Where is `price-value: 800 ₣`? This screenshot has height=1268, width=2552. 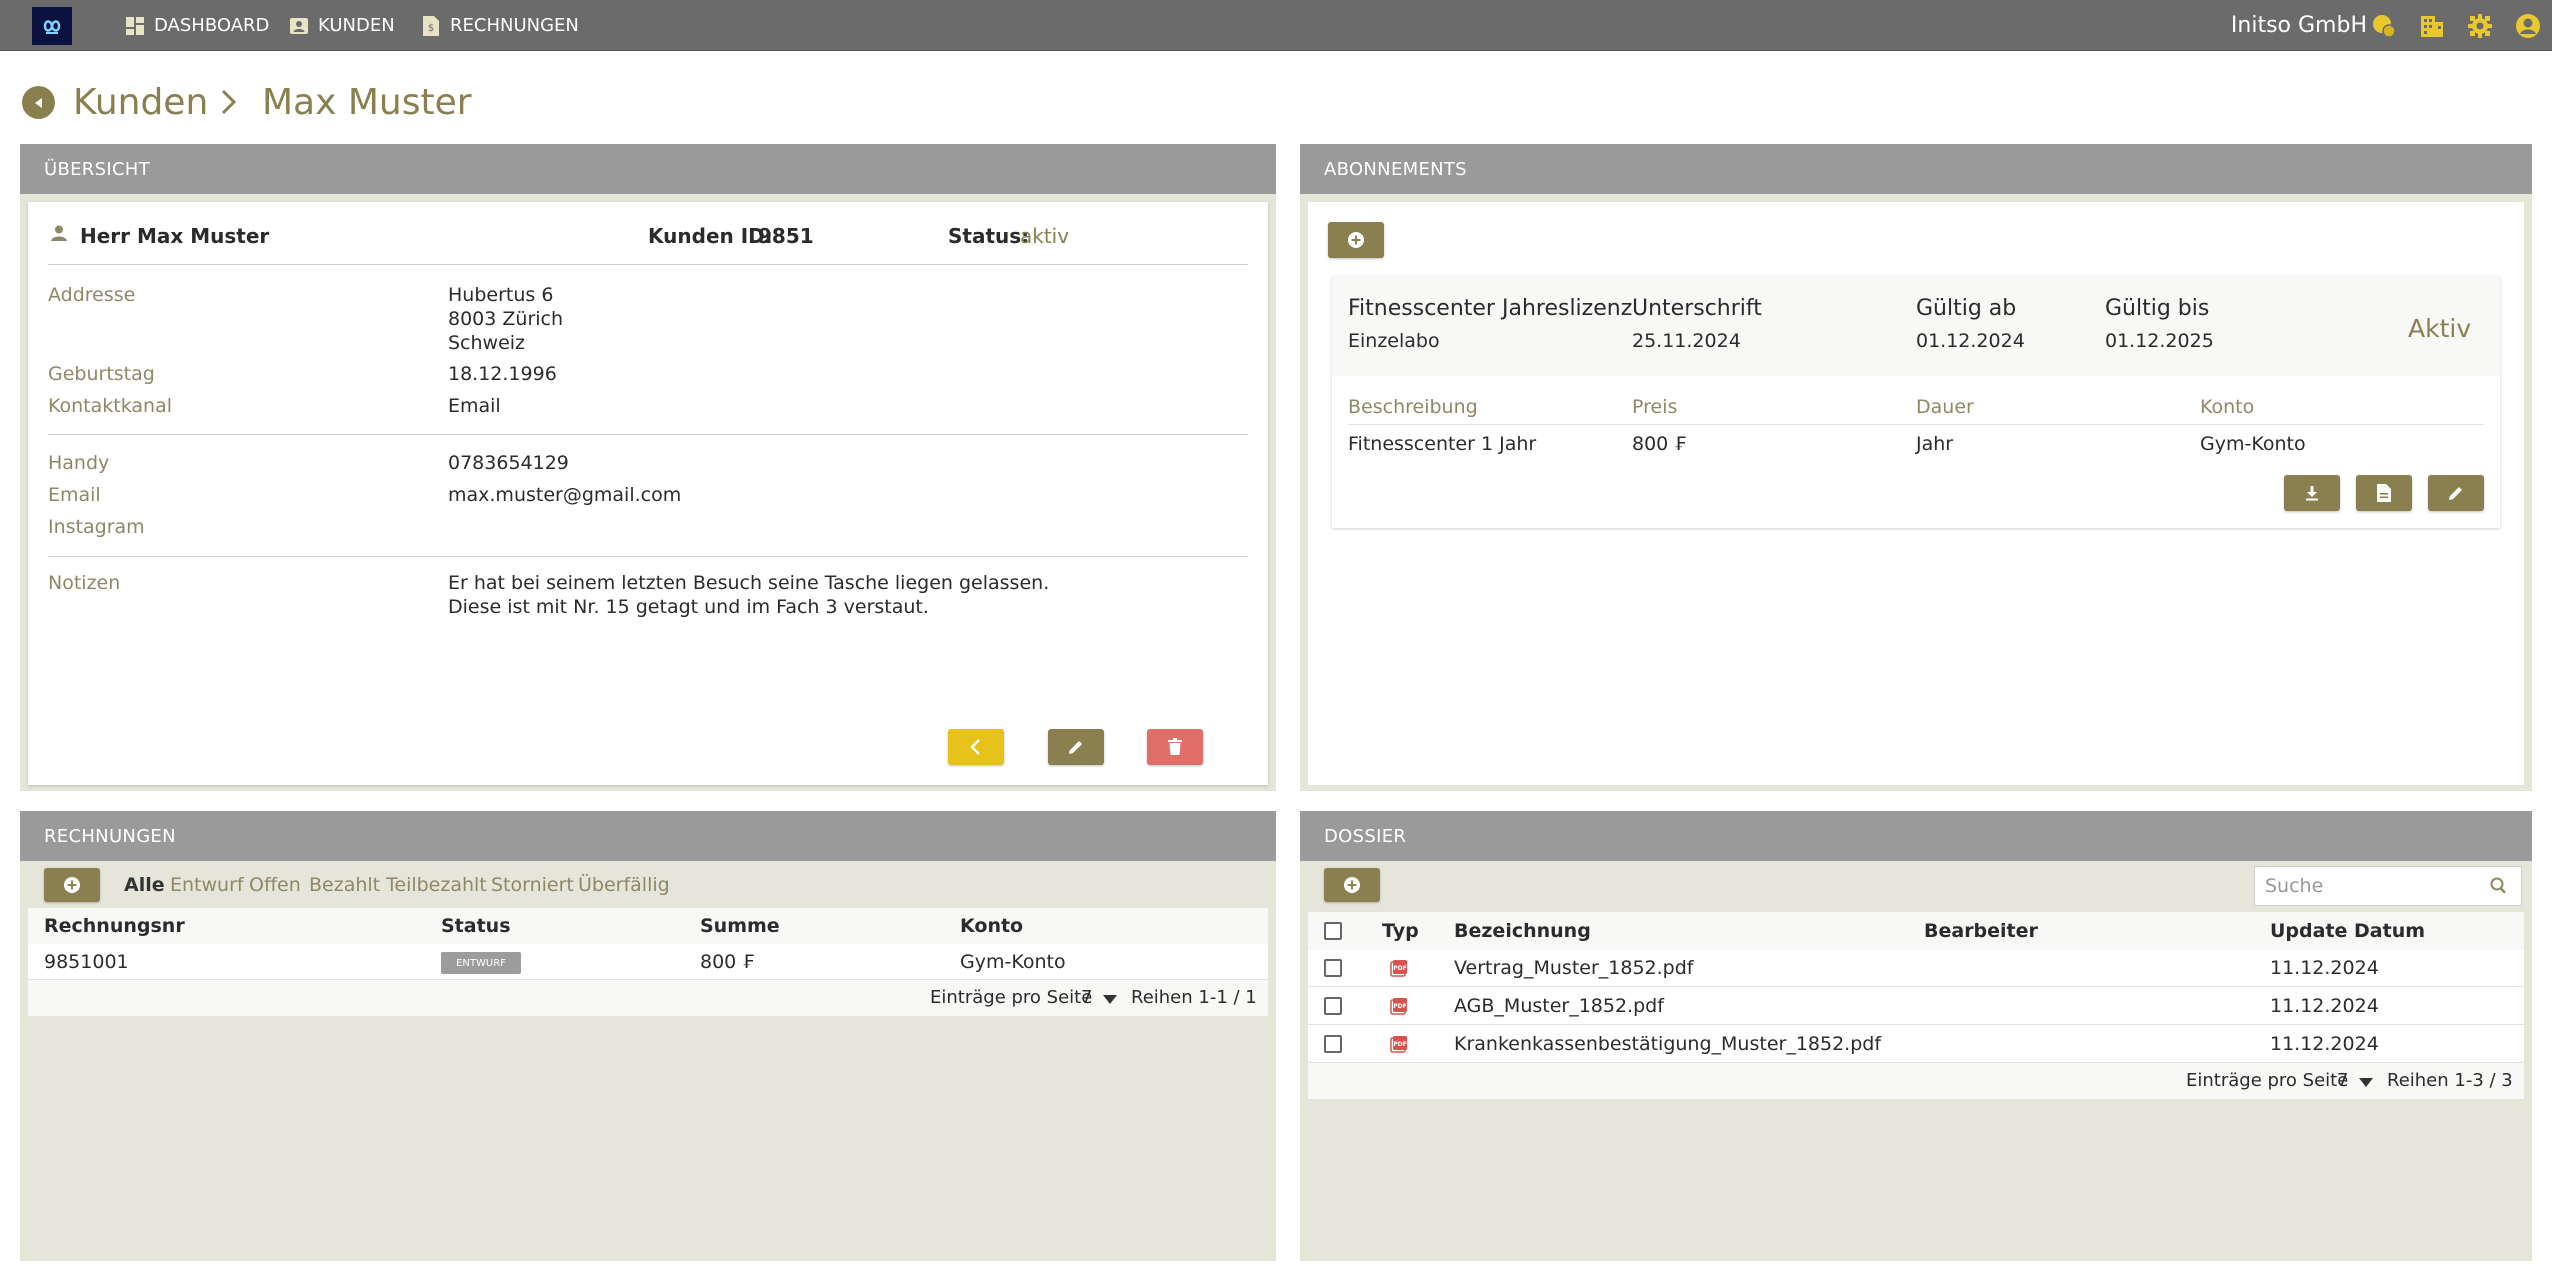
price-value: 800 ₣ is located at coordinates (1659, 444).